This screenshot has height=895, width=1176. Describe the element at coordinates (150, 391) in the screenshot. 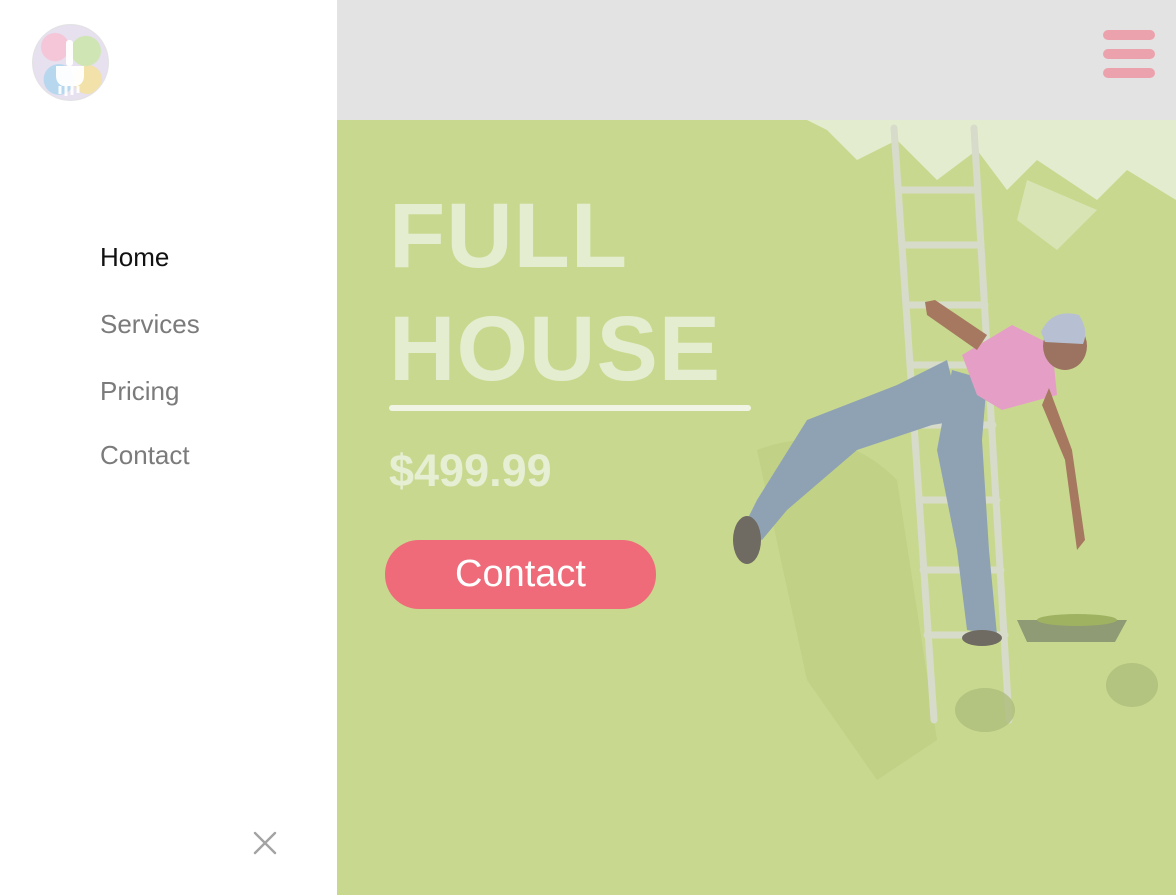

I see `nav-item-pricing: Pricing` at that location.